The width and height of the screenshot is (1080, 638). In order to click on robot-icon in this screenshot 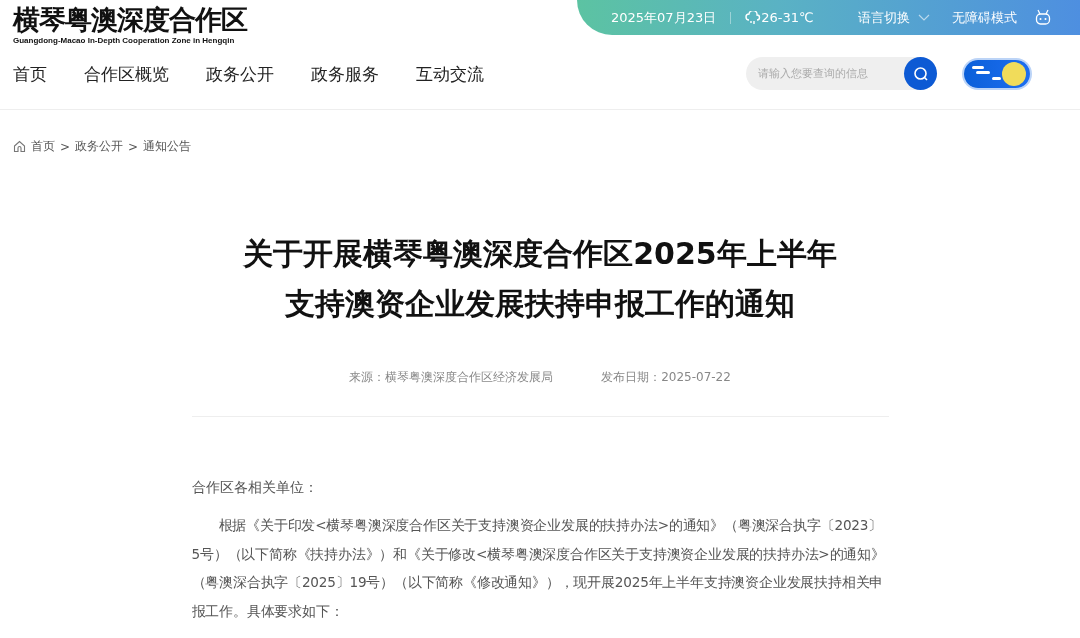, I will do `click(1042, 17)`.